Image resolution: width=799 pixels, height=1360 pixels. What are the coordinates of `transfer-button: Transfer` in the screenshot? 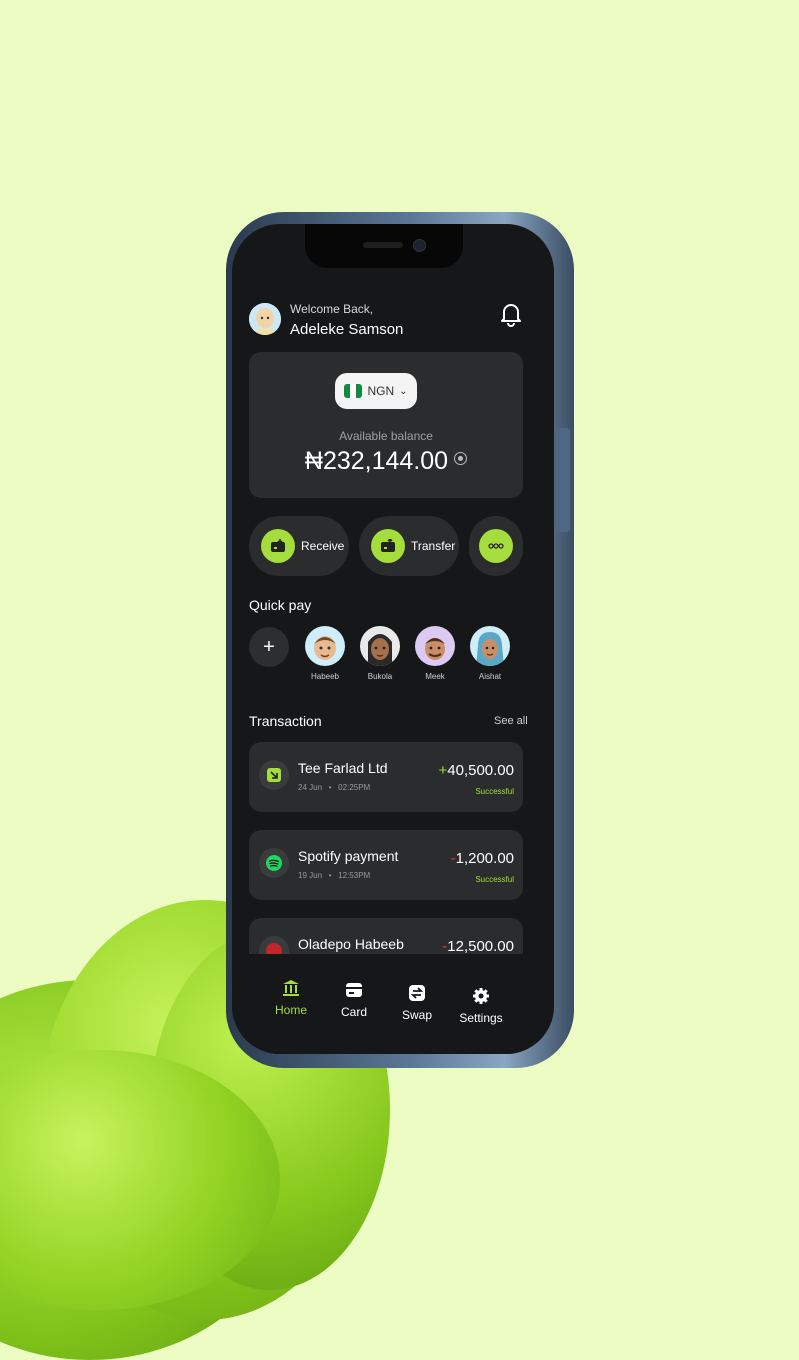 It's located at (409, 546).